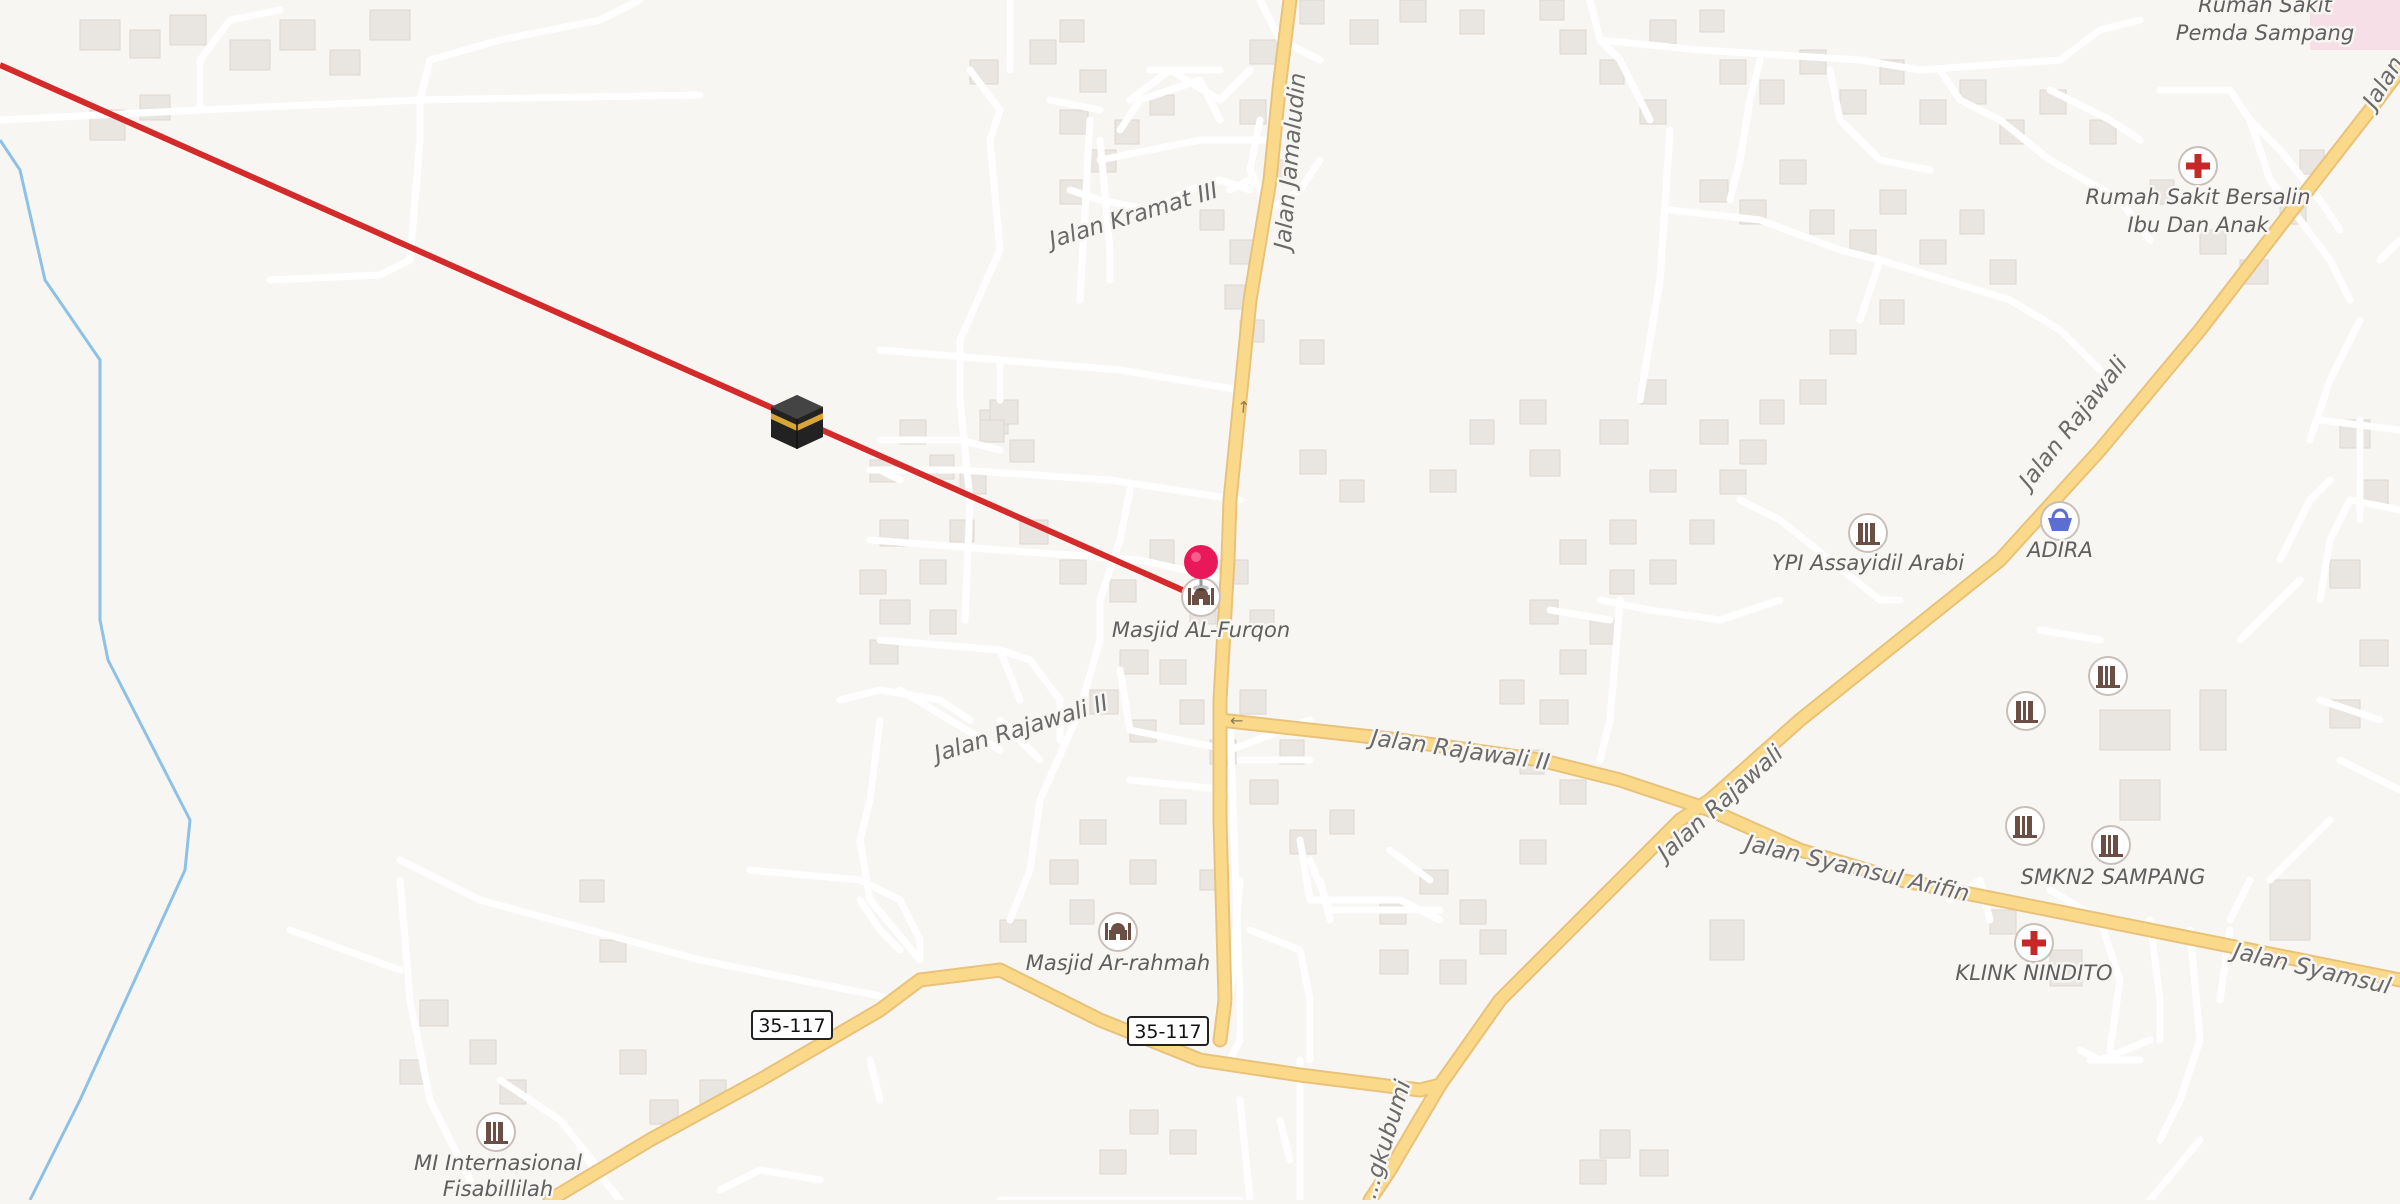 Image resolution: width=2400 pixels, height=1204 pixels. I want to click on road-label-jalan-ne: Jalan, so click(2378, 84).